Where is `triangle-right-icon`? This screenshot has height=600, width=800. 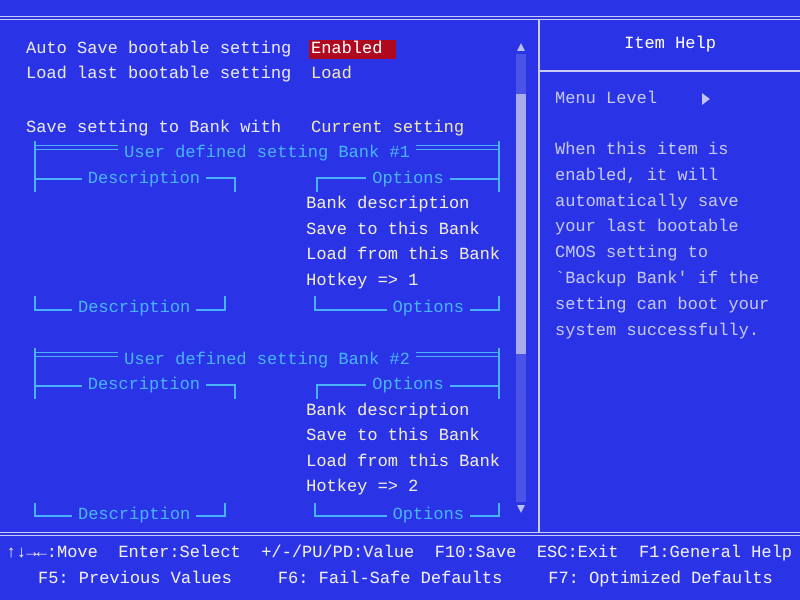 triangle-right-icon is located at coordinates (706, 99).